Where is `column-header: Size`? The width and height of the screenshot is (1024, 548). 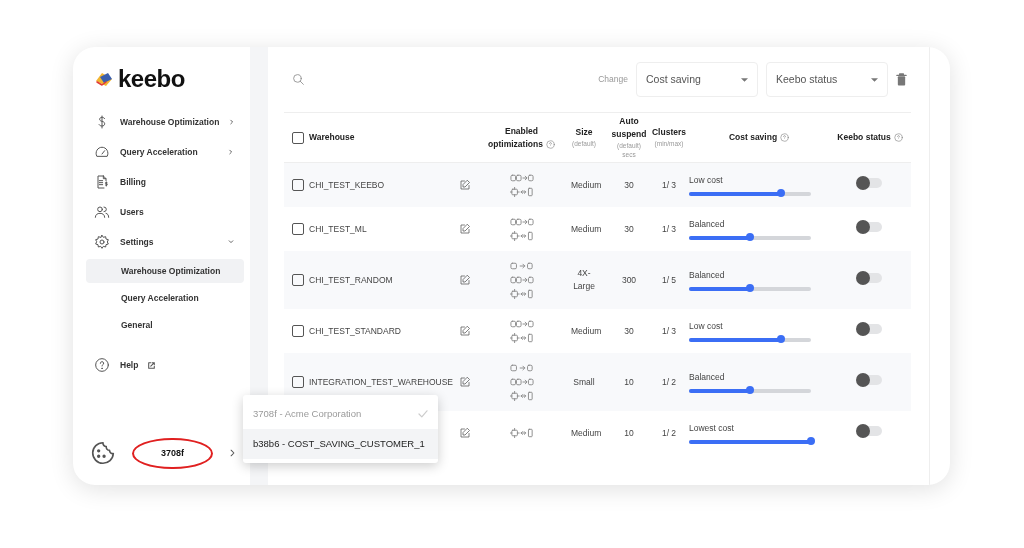 column-header: Size is located at coordinates (584, 132).